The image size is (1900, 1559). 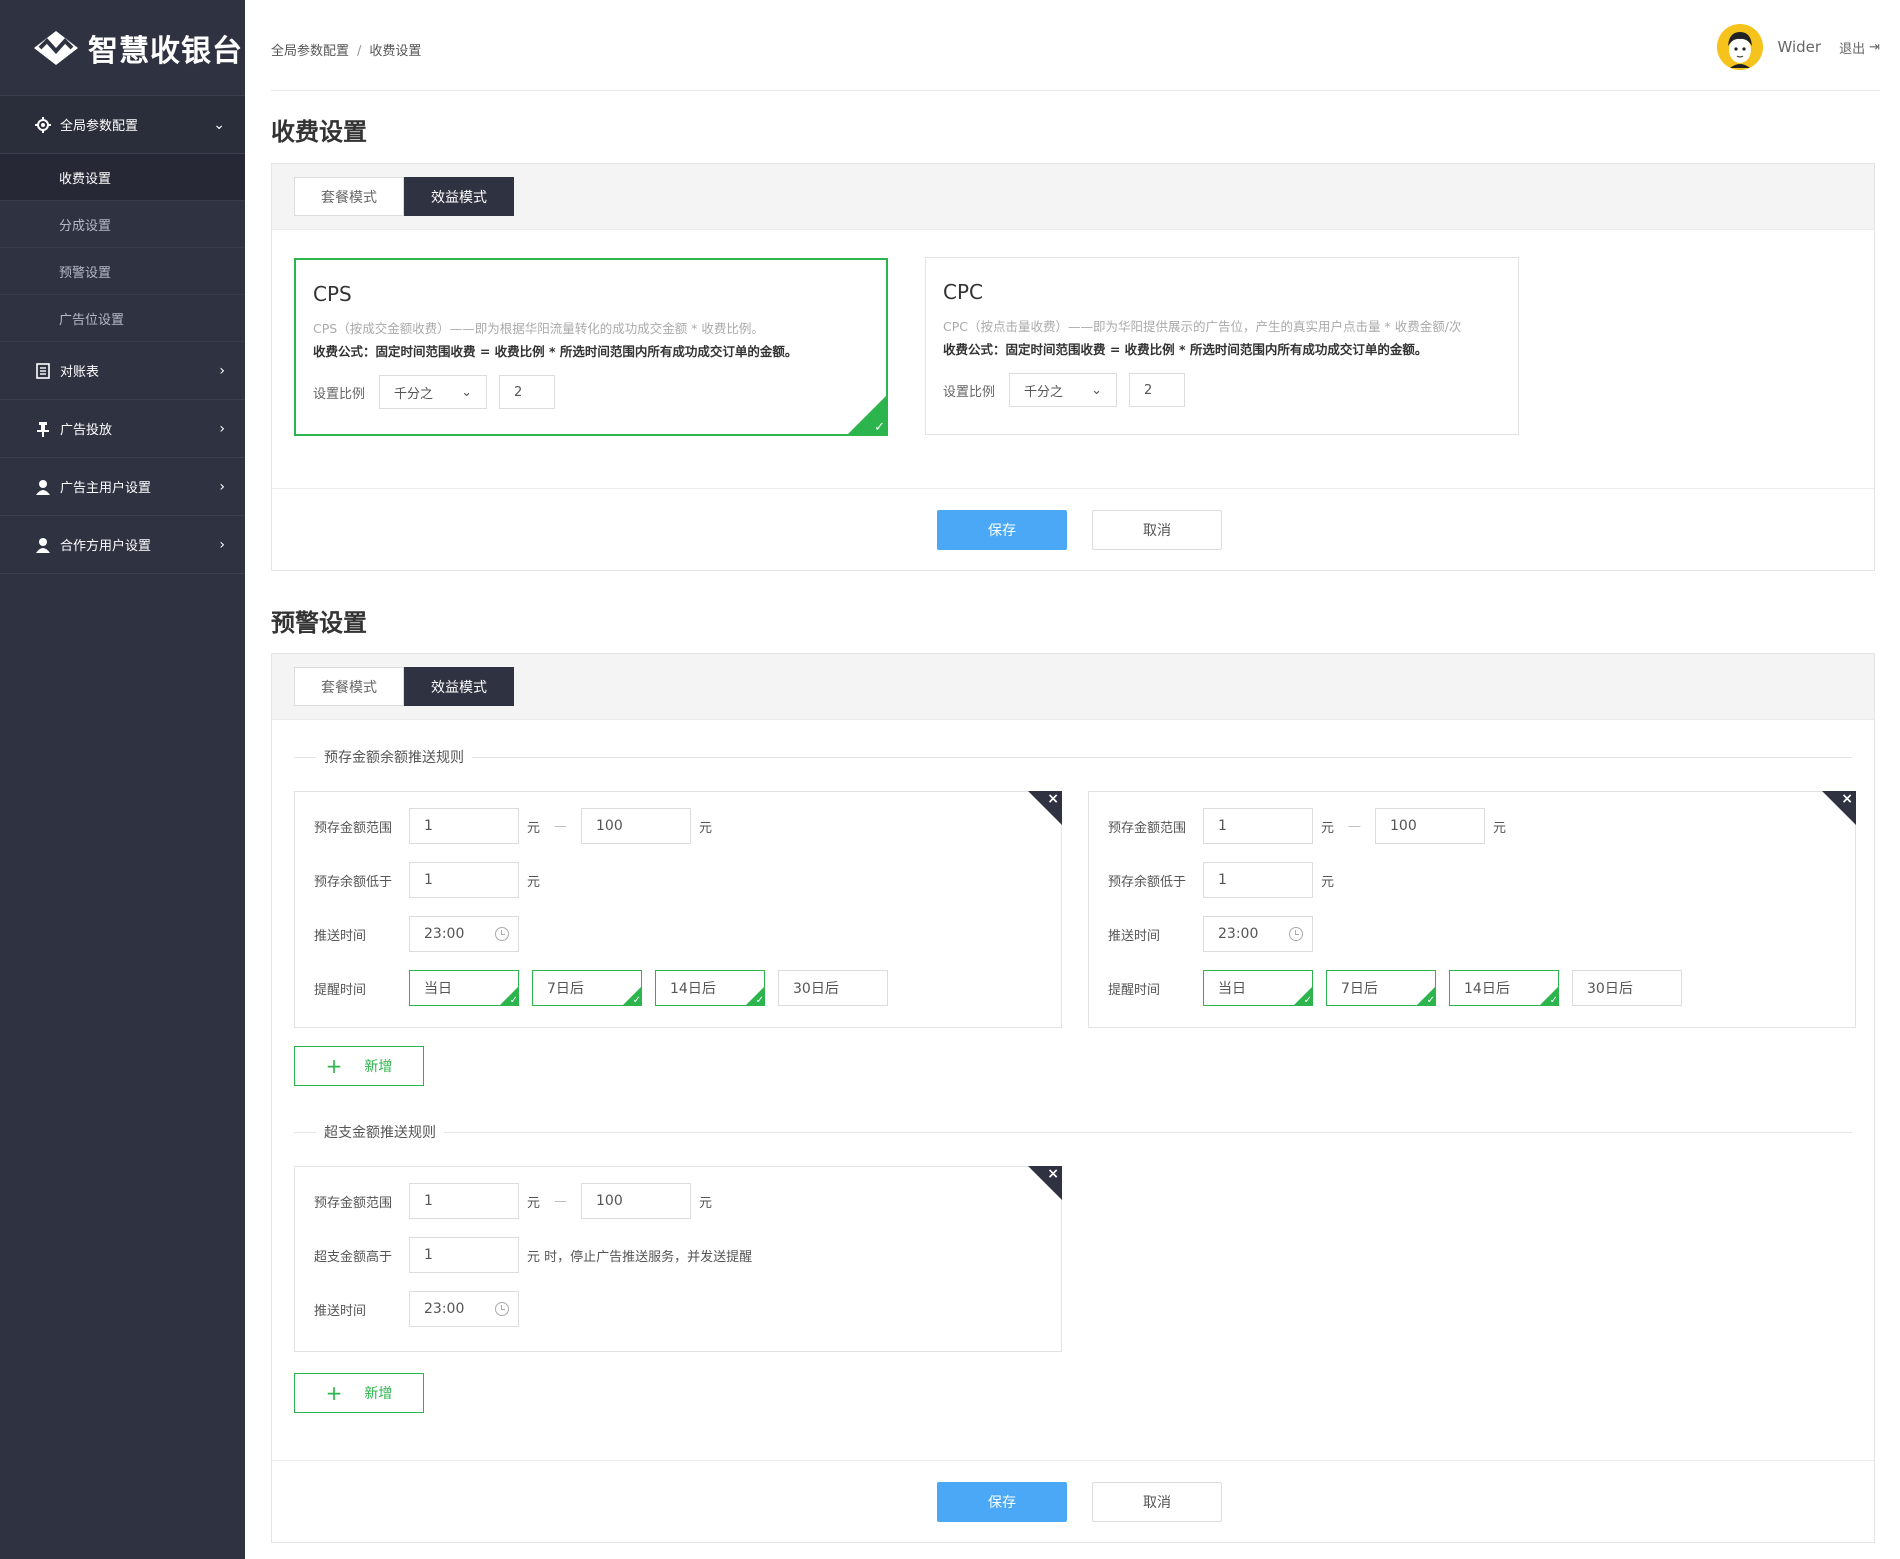 I want to click on remind-option-label: 30日后, so click(x=816, y=989).